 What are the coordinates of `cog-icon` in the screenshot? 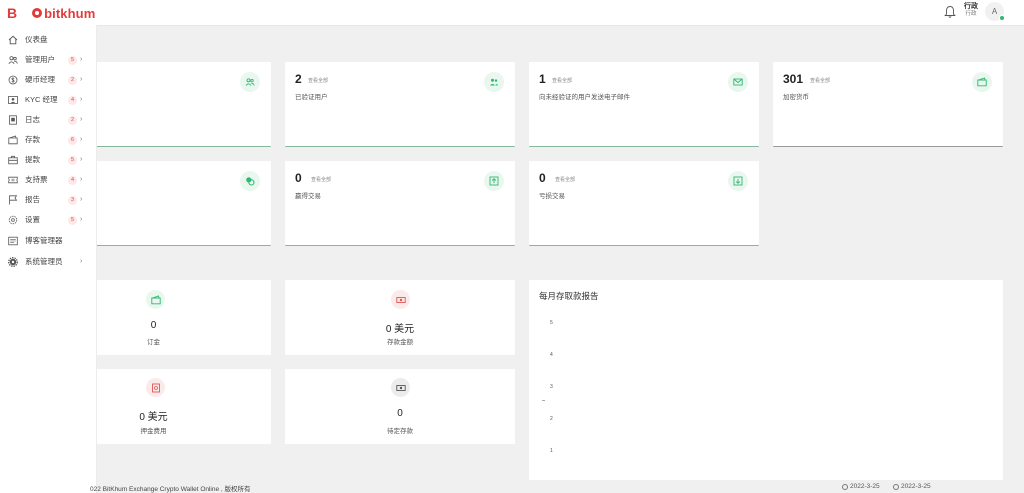 It's located at (13, 262).